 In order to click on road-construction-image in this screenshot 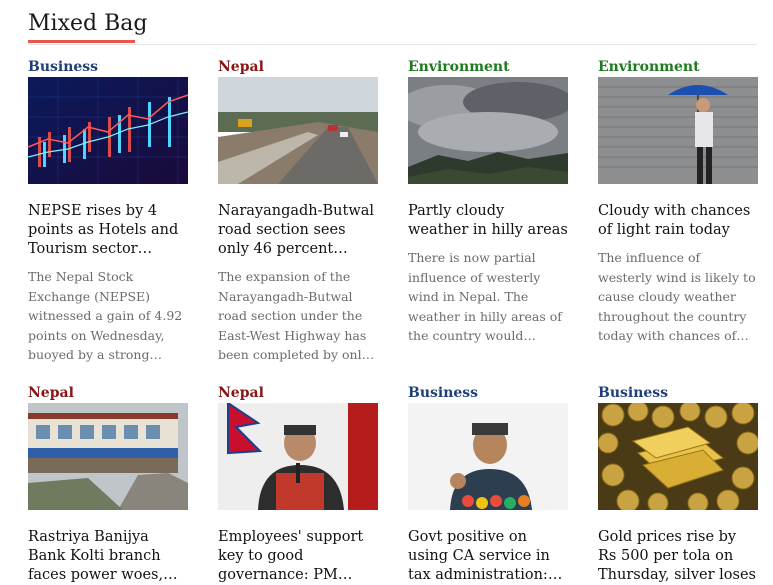, I will do `click(298, 130)`.